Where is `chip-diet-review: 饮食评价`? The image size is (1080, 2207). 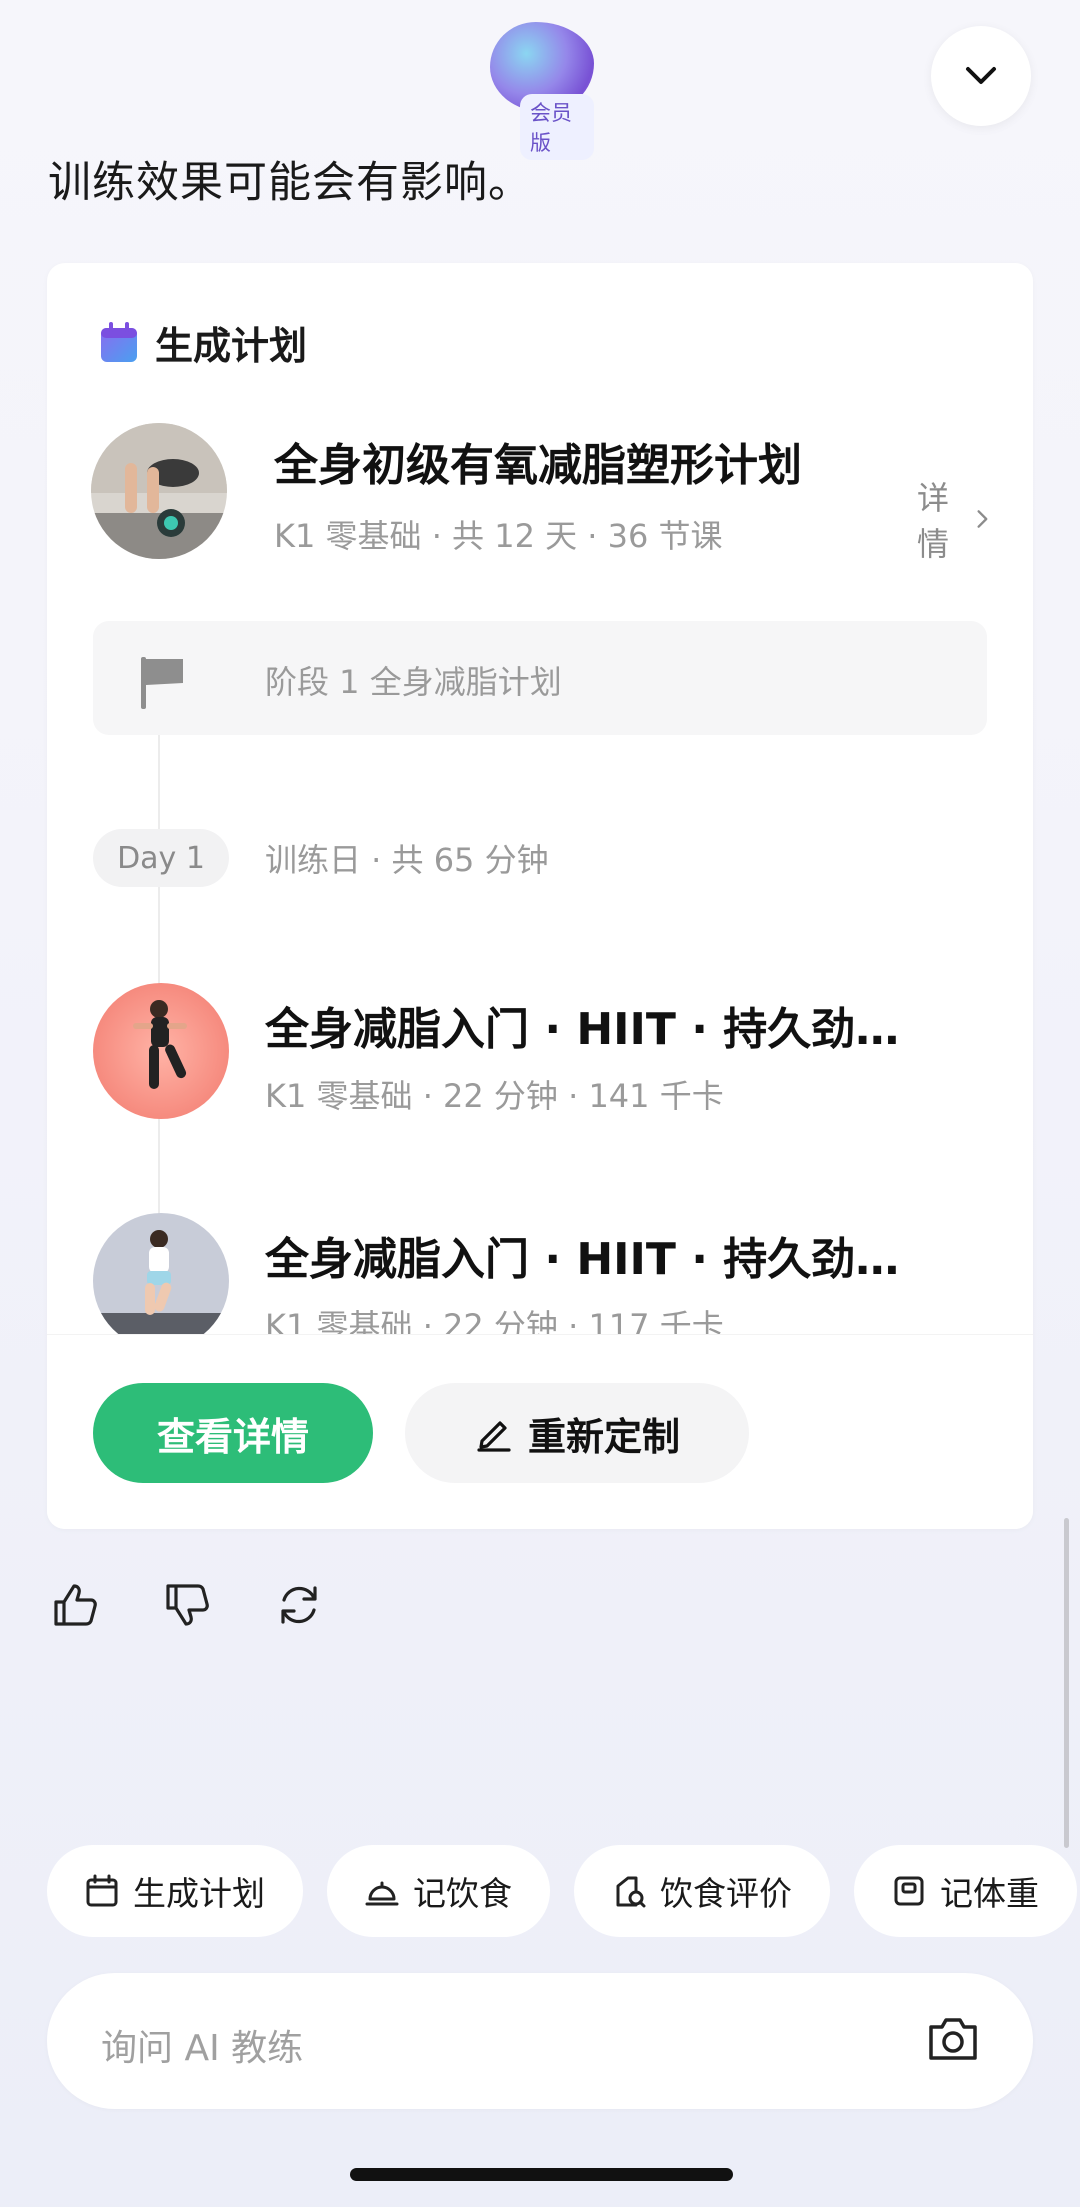 chip-diet-review: 饮食评价 is located at coordinates (702, 1891).